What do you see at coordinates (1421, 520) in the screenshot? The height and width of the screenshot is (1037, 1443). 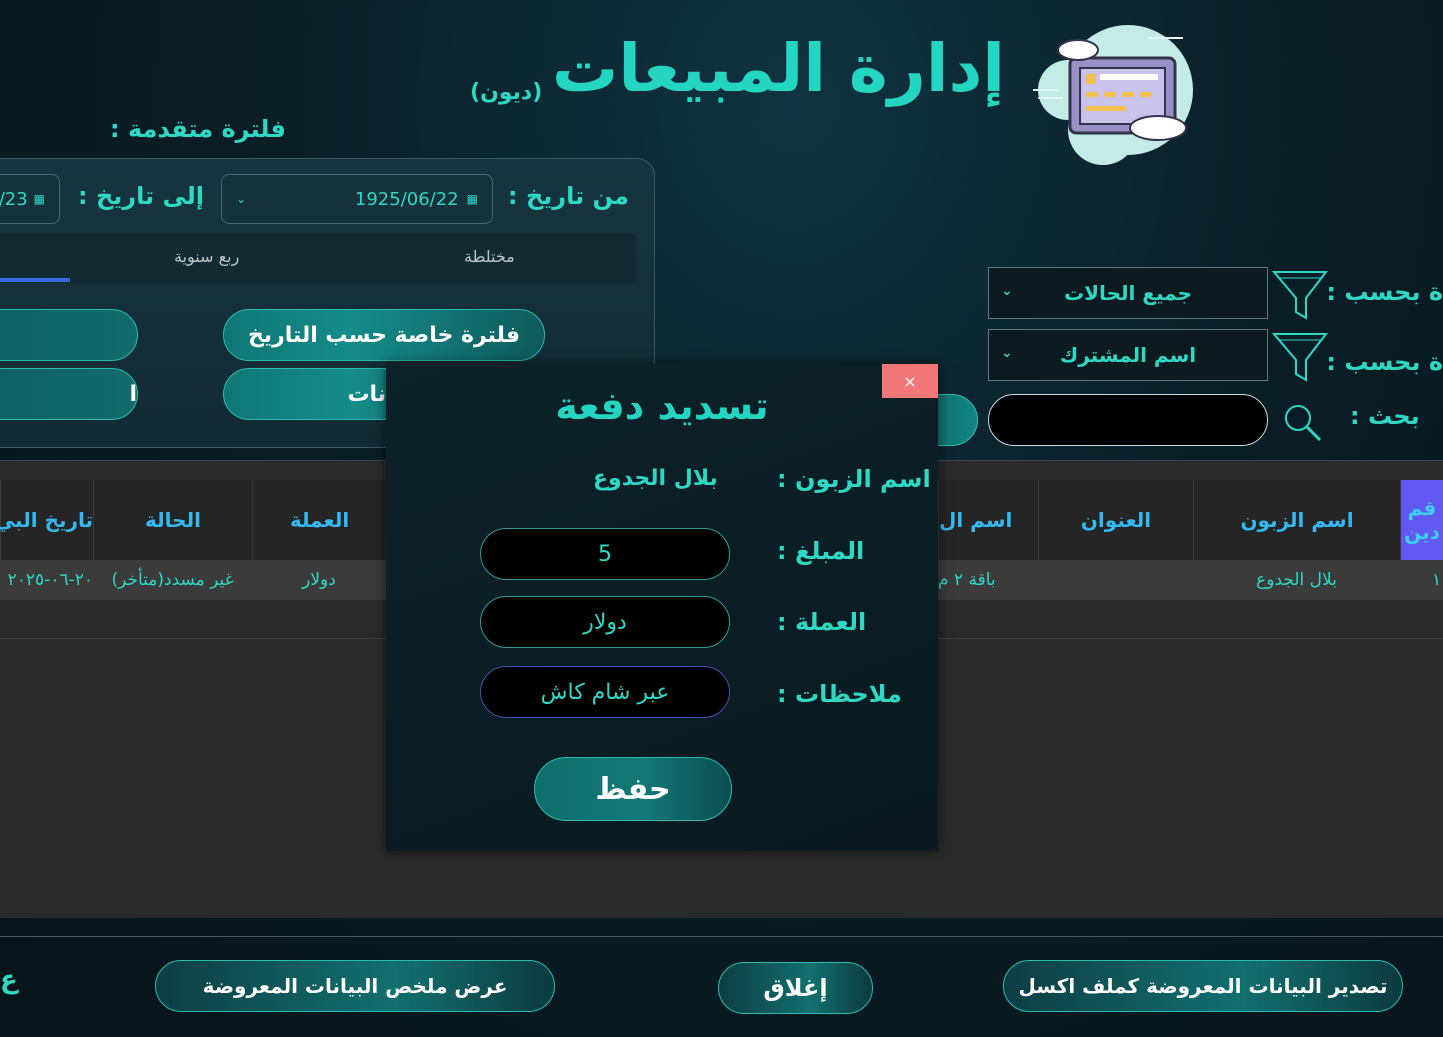 I see `column-header-id: قم دين` at bounding box center [1421, 520].